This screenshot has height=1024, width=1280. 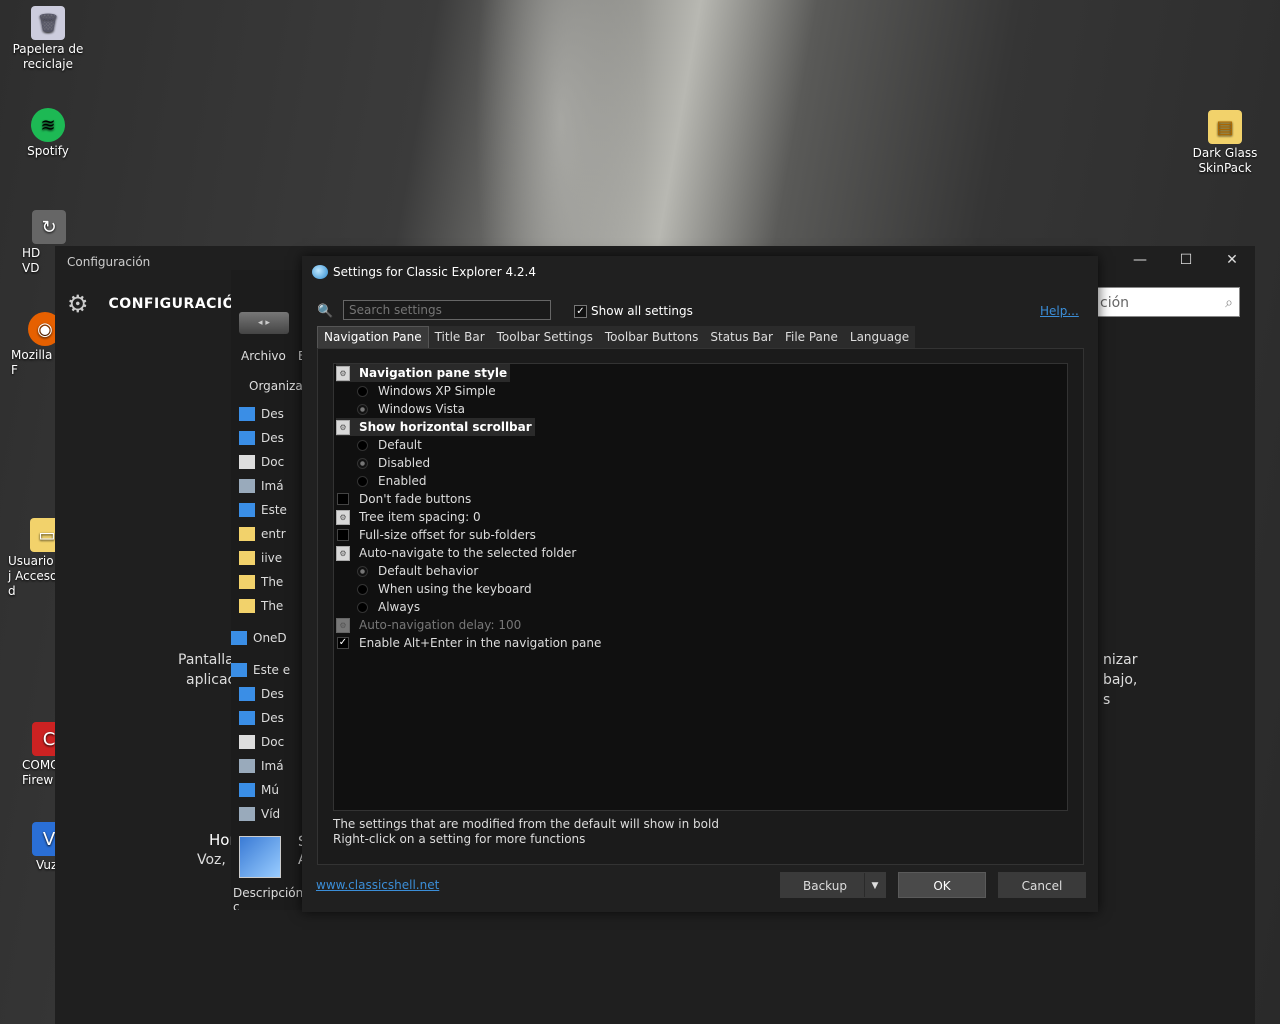 What do you see at coordinates (274, 510) in the screenshot?
I see `tree-item-label: Este` at bounding box center [274, 510].